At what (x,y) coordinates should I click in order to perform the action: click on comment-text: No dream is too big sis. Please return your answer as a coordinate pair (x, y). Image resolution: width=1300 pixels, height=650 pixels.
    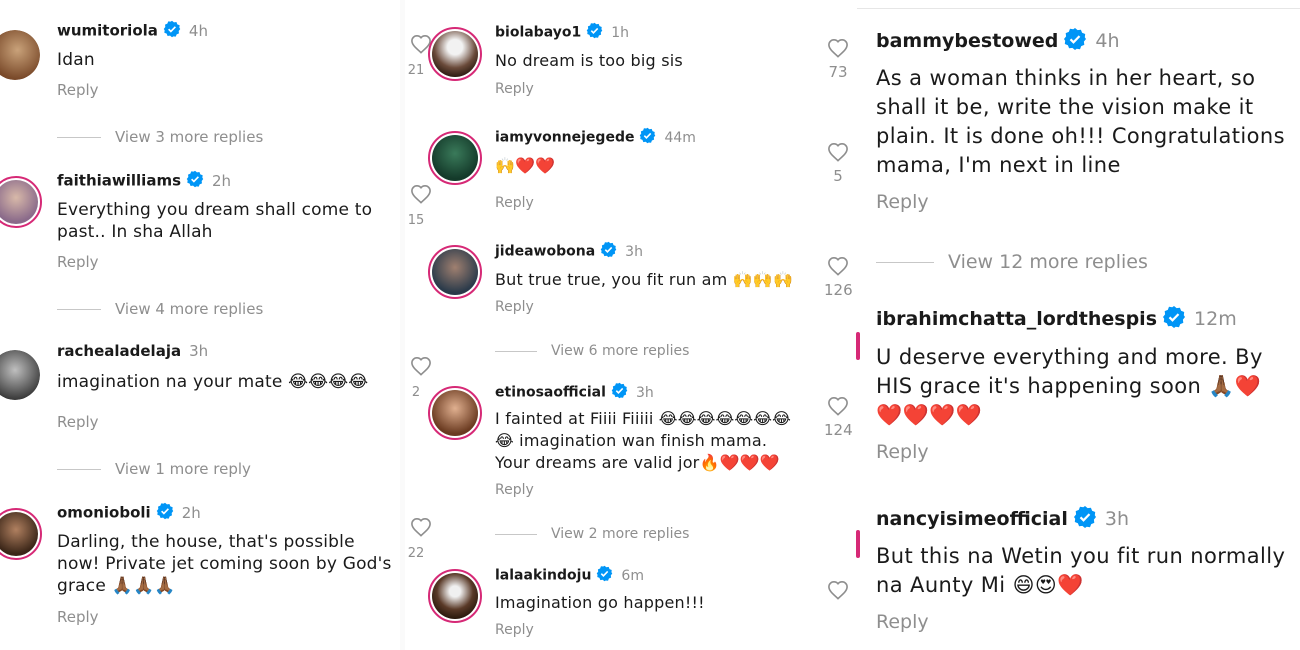
    Looking at the image, I should click on (589, 60).